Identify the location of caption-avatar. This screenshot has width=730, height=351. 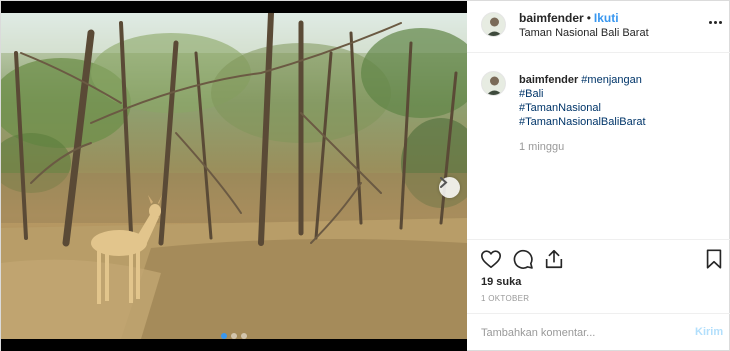
(493, 83).